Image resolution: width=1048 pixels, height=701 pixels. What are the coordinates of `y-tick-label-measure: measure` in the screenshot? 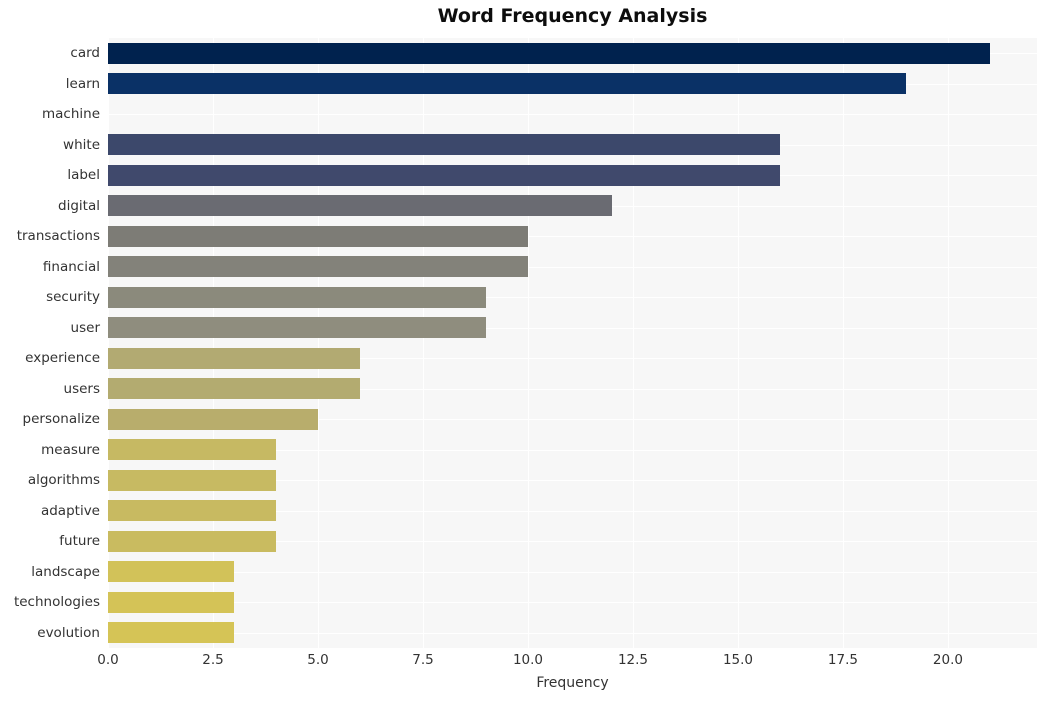 It's located at (70, 449).